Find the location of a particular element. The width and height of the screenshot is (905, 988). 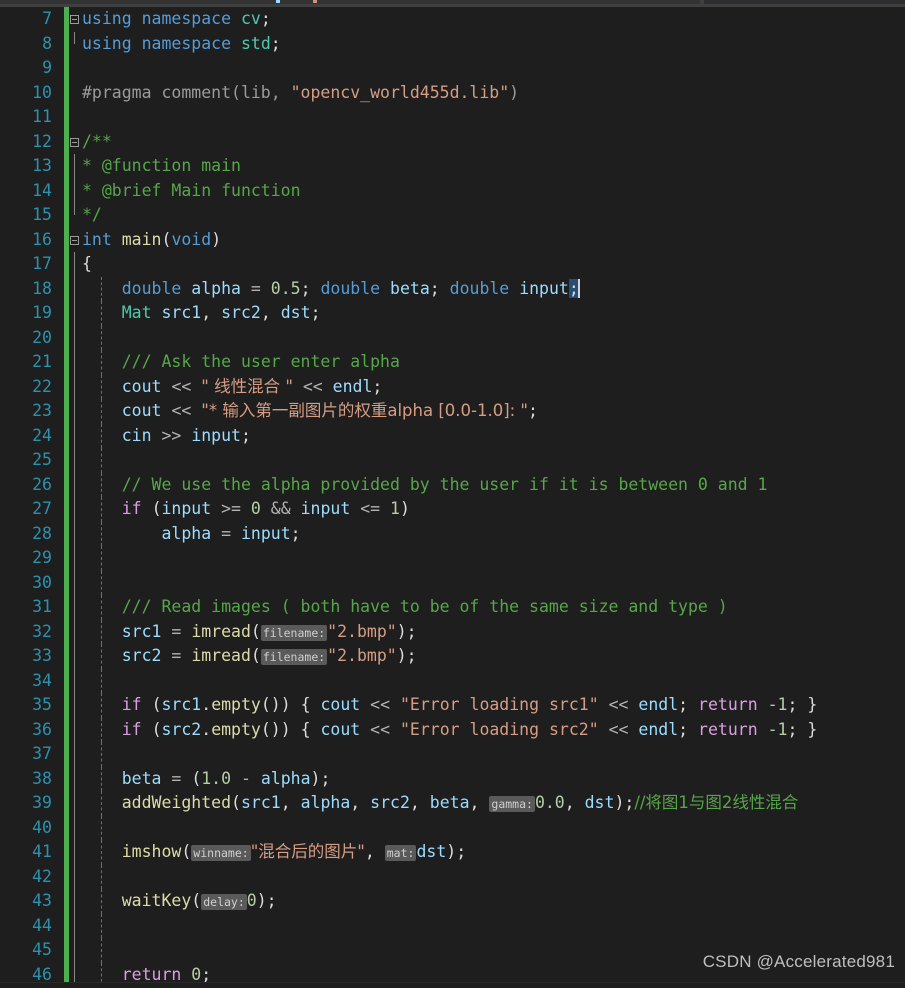

code-line: 41 imshow(winname: "混合后的图片", mat: dst); is located at coordinates (452, 852).